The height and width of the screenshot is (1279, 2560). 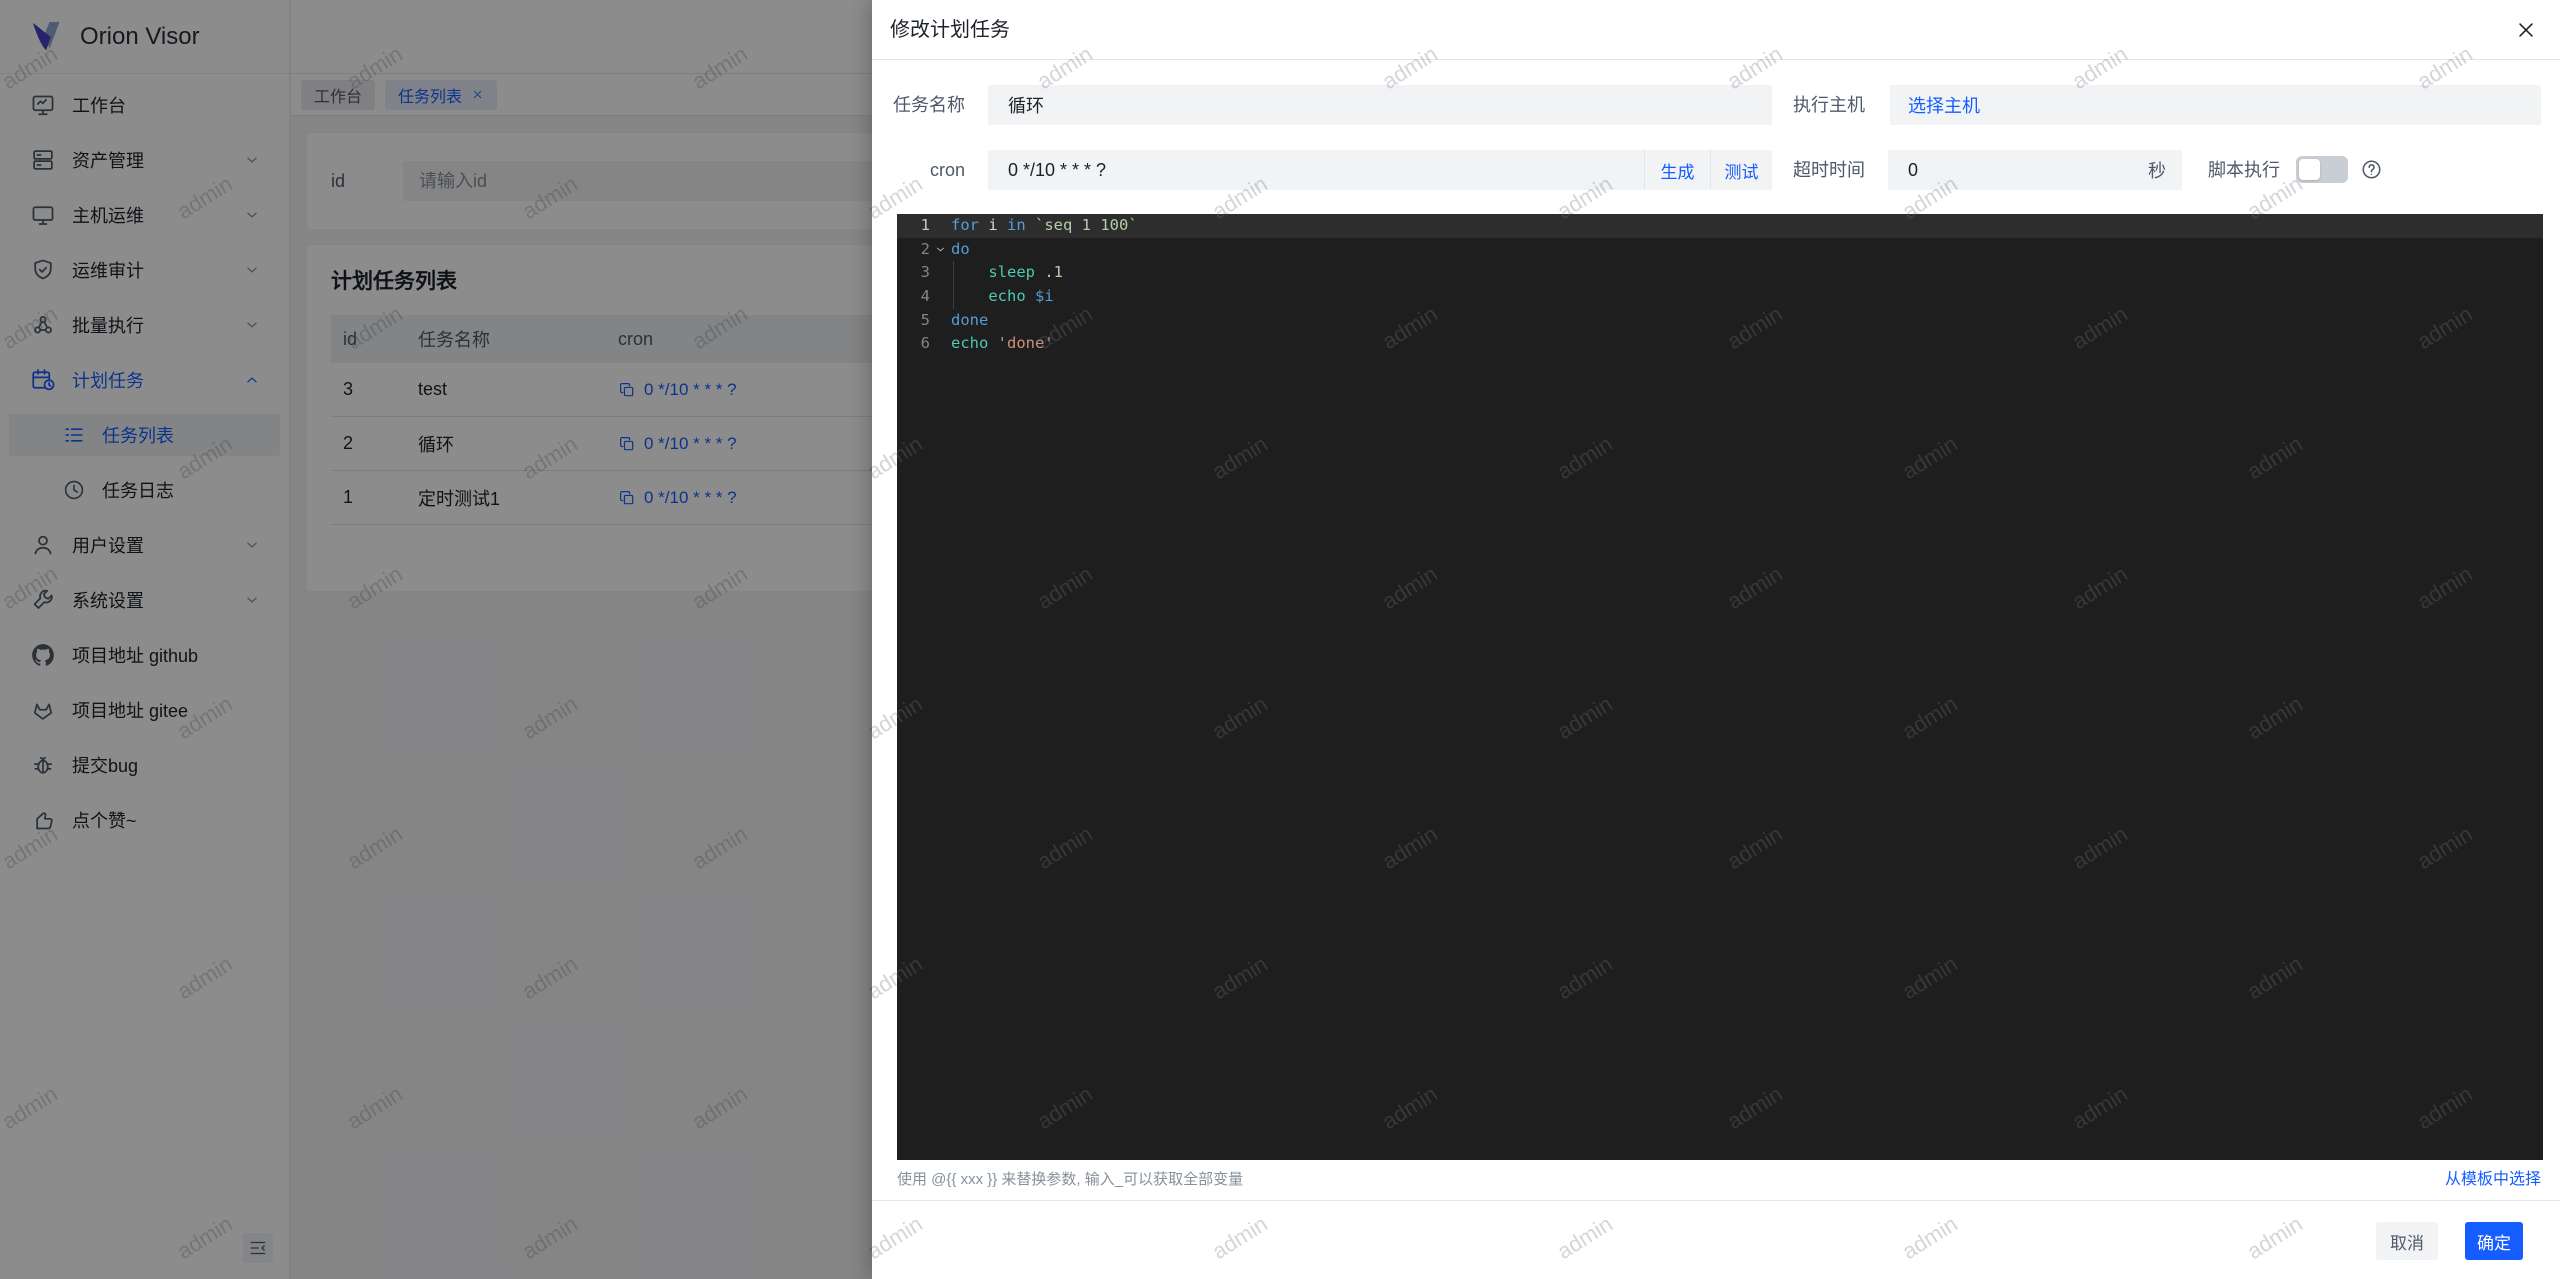 What do you see at coordinates (1716, 1180) in the screenshot?
I see `editor-hint-row: 使用 @{{ xxx }} 来替换参数, 输入_可以获取全部变量 从模板中选择` at bounding box center [1716, 1180].